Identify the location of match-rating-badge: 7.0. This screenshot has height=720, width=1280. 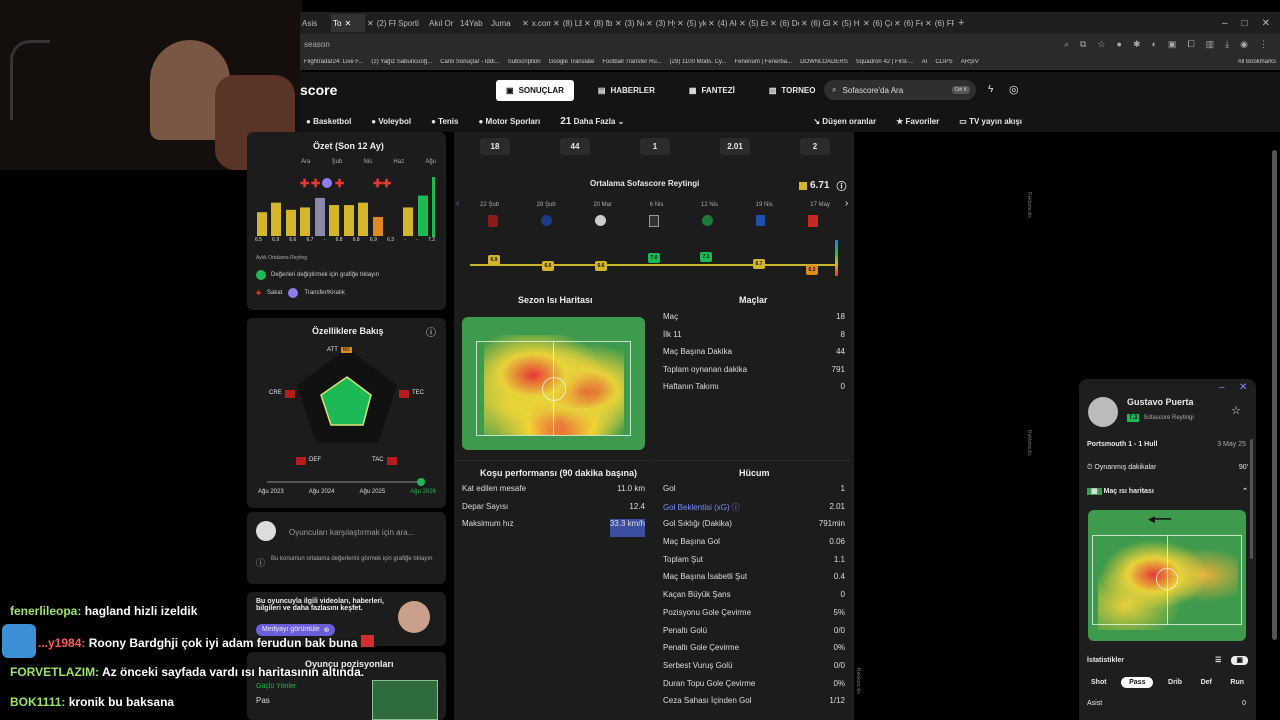
(654, 258).